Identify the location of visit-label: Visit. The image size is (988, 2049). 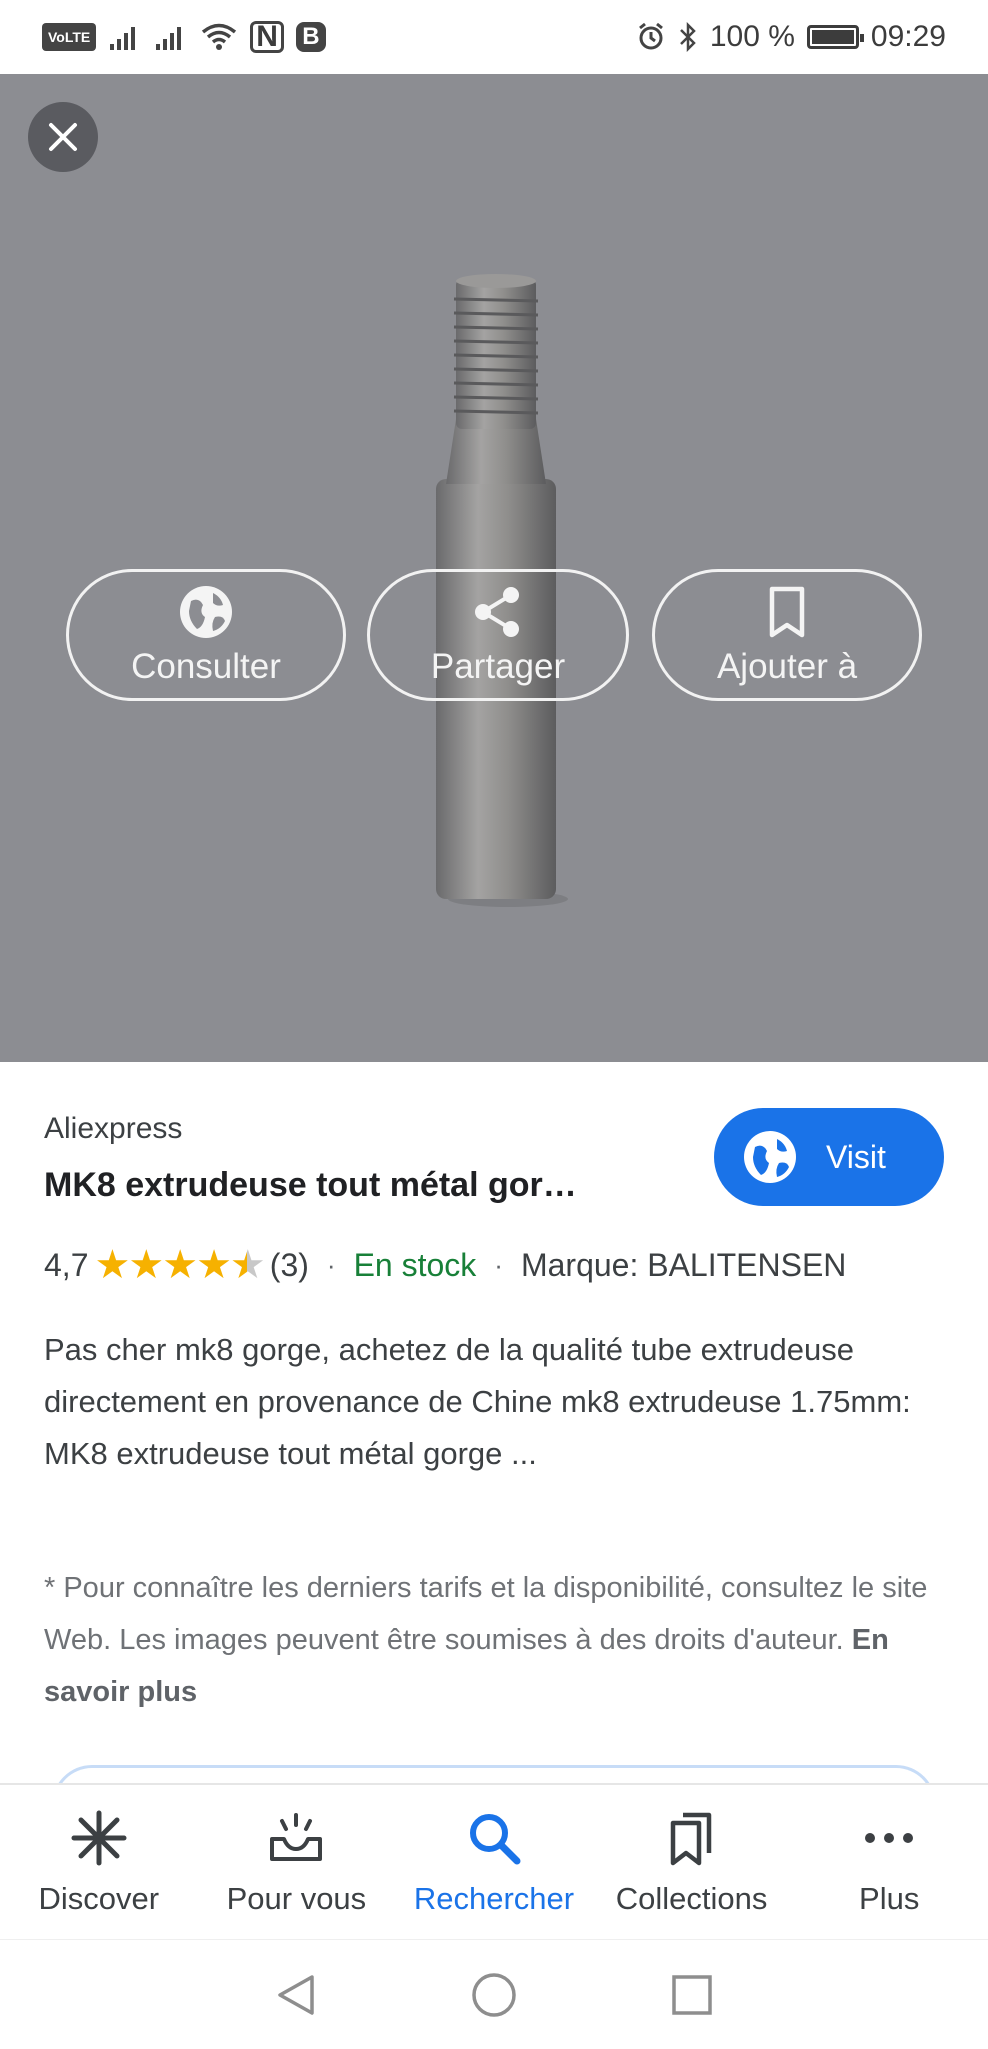
(856, 1156).